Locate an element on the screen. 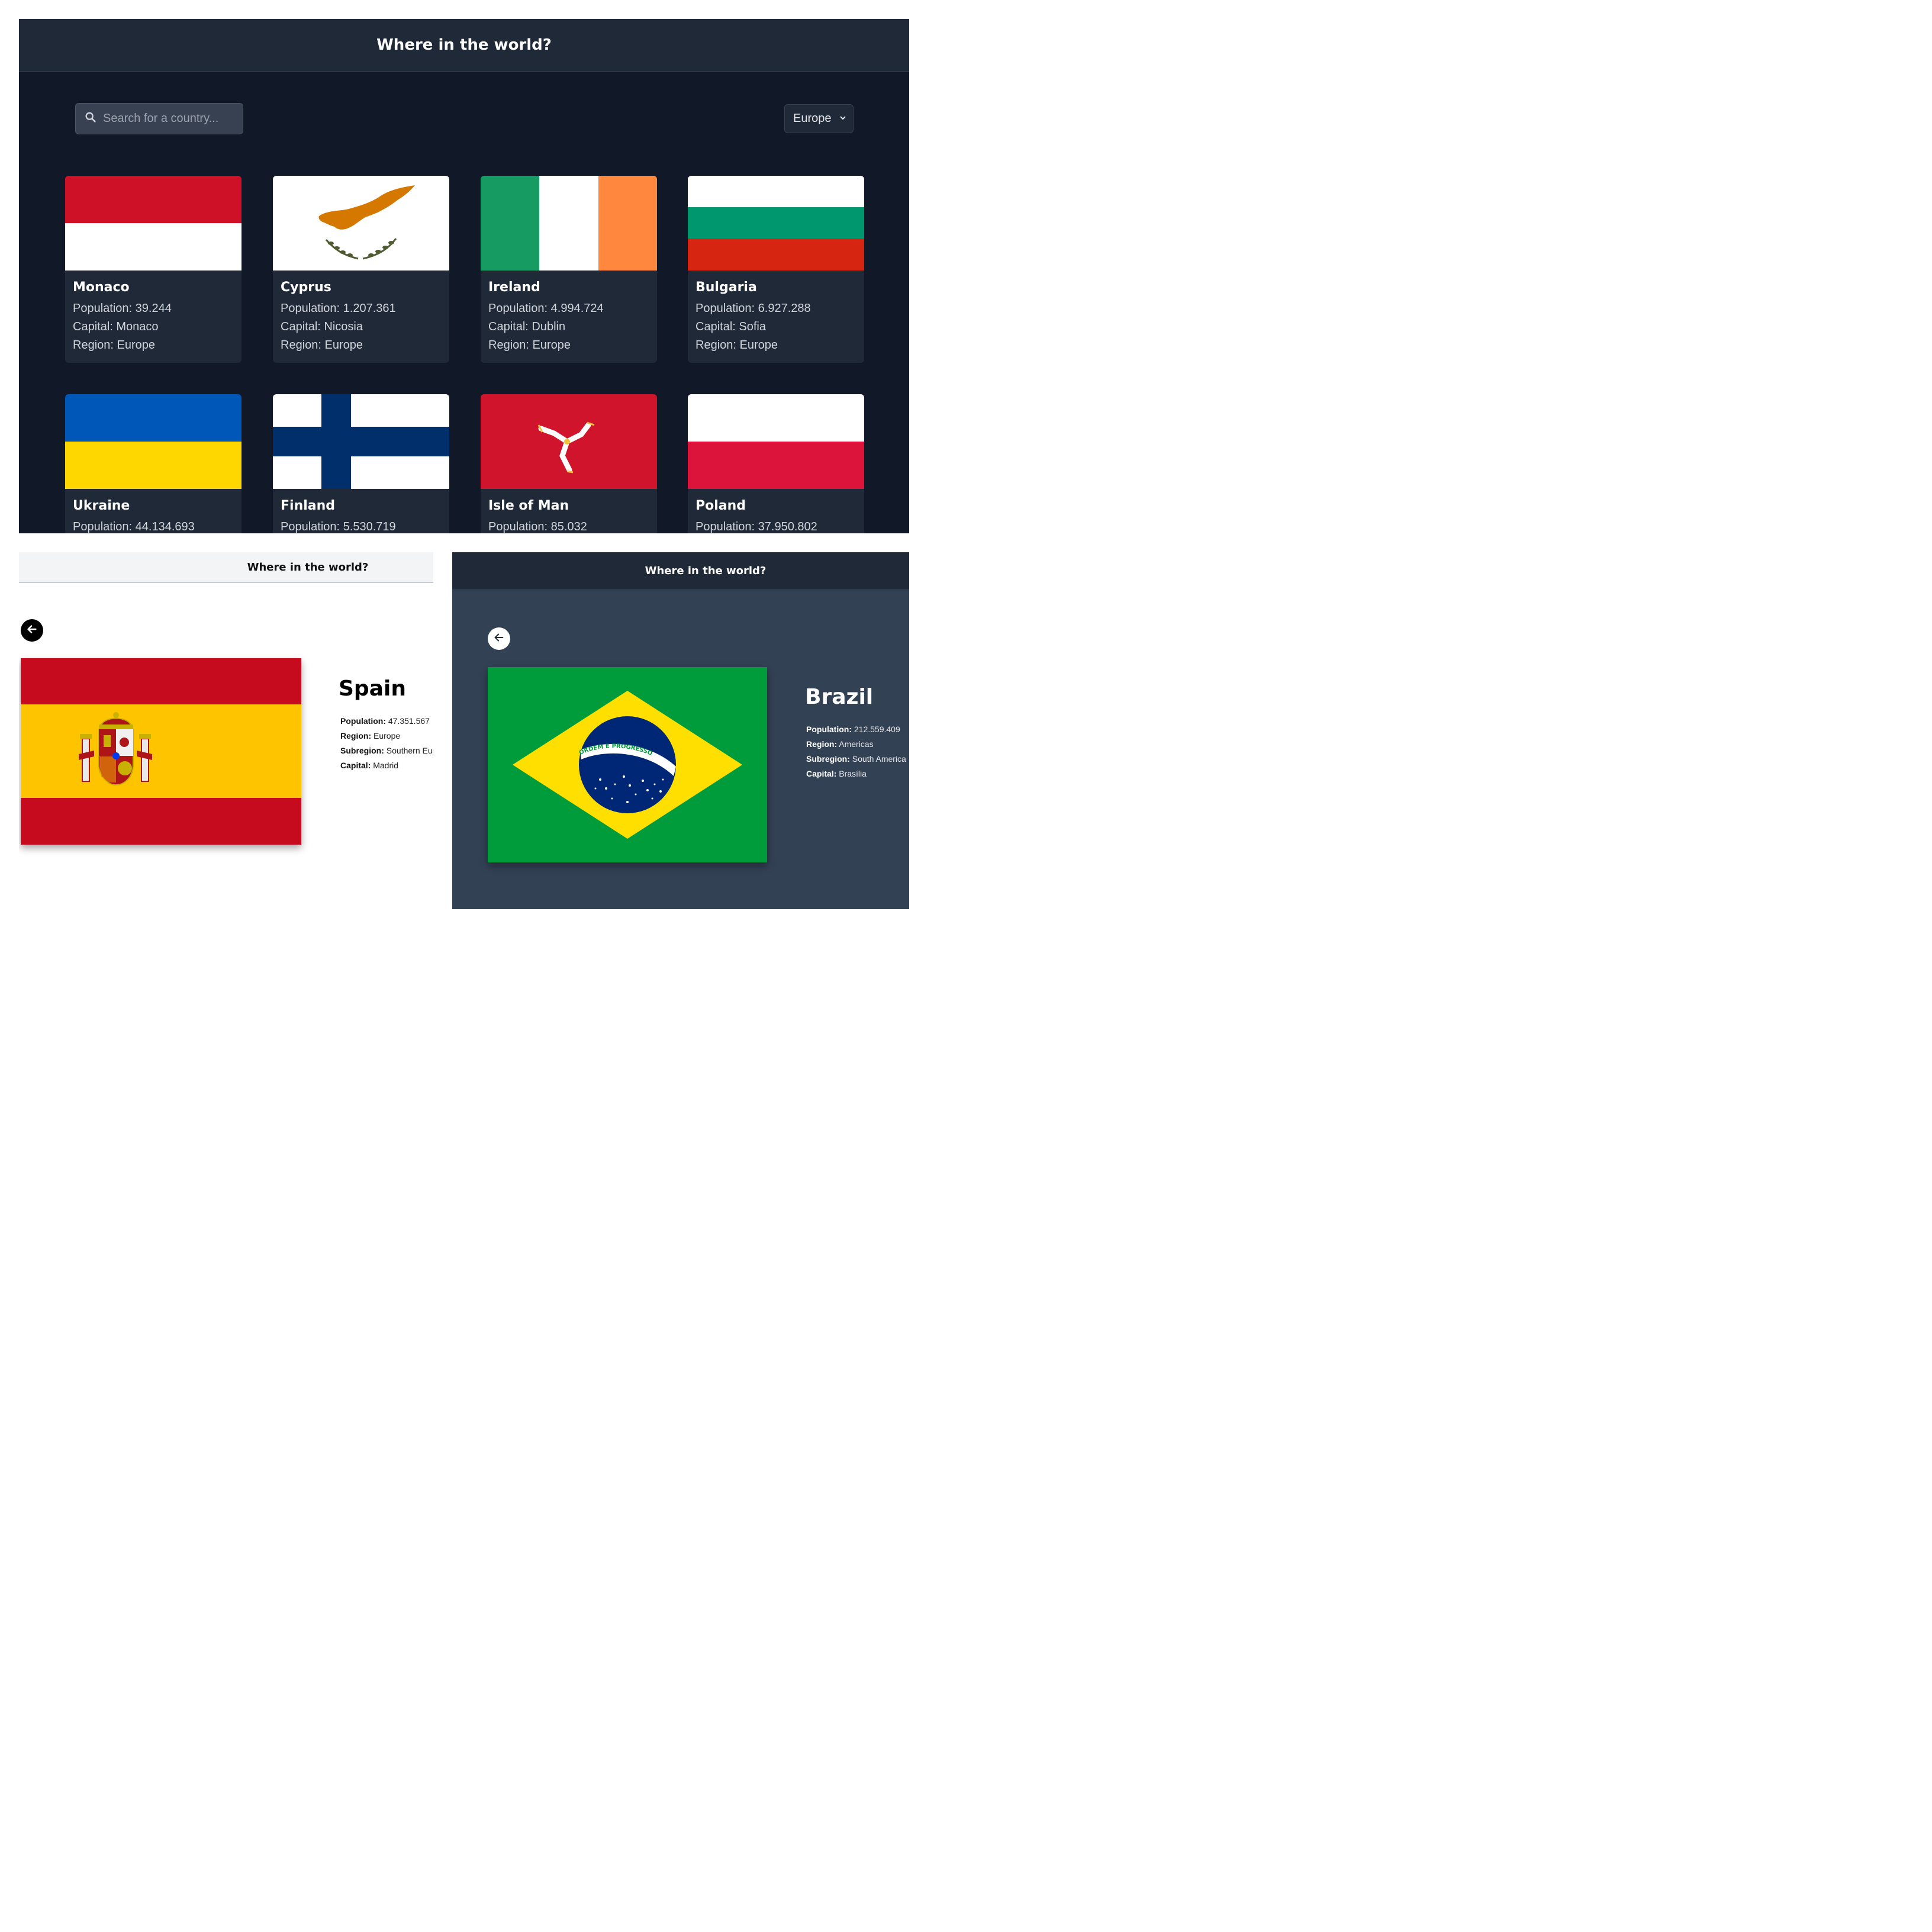  capital-value: Sofia is located at coordinates (752, 326).